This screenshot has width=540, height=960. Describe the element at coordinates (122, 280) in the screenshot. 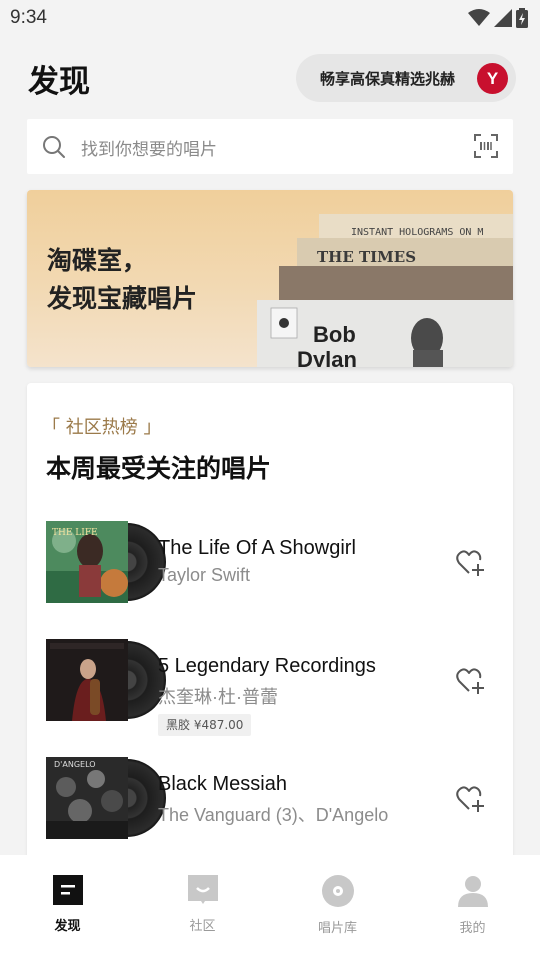

I see `banner-text: 淘碟室， 发现宝藏唱片` at that location.